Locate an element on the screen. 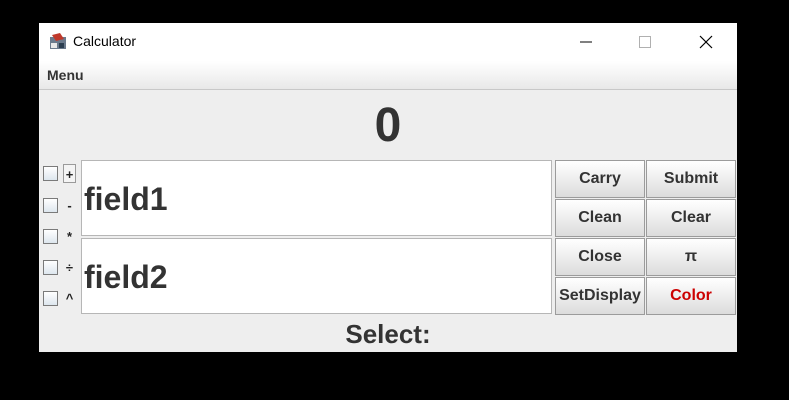 The height and width of the screenshot is (400, 789). plus-checkbox is located at coordinates (50, 173).